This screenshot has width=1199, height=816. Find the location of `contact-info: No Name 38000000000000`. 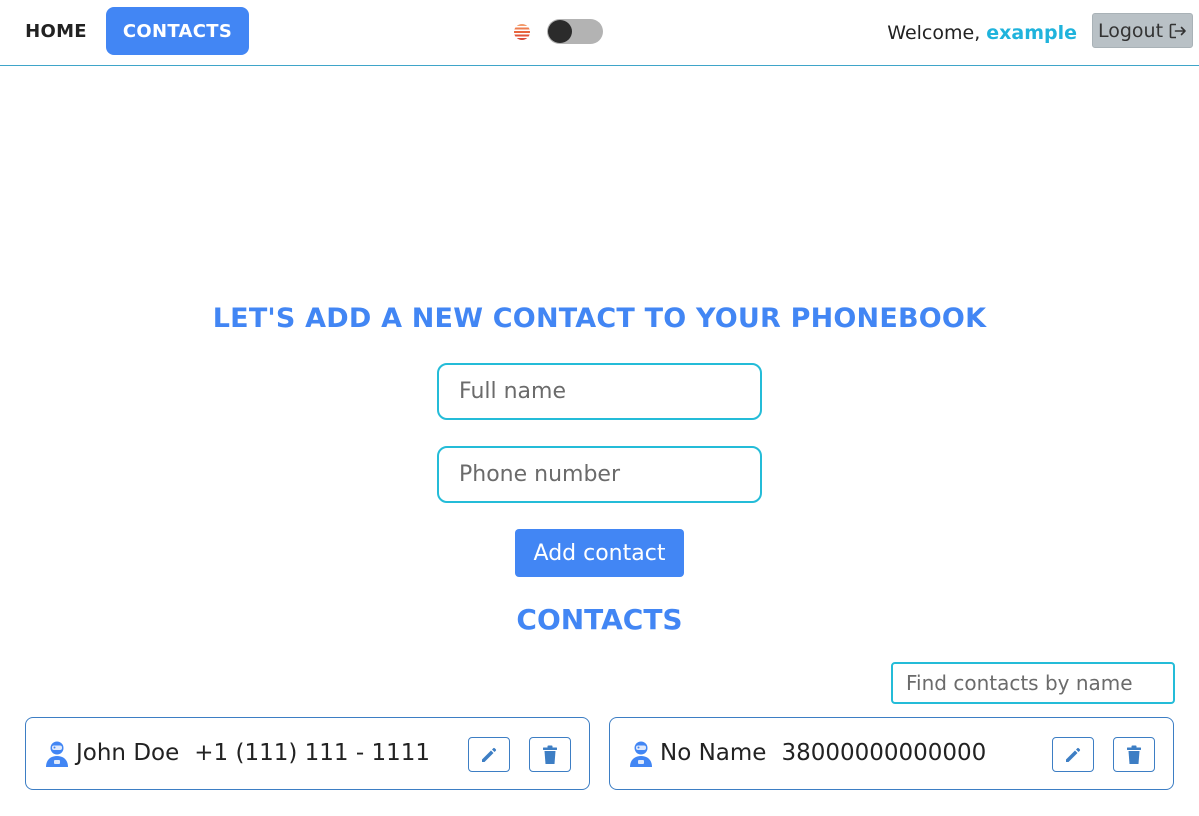

contact-info: No Name 38000000000000 is located at coordinates (823, 753).